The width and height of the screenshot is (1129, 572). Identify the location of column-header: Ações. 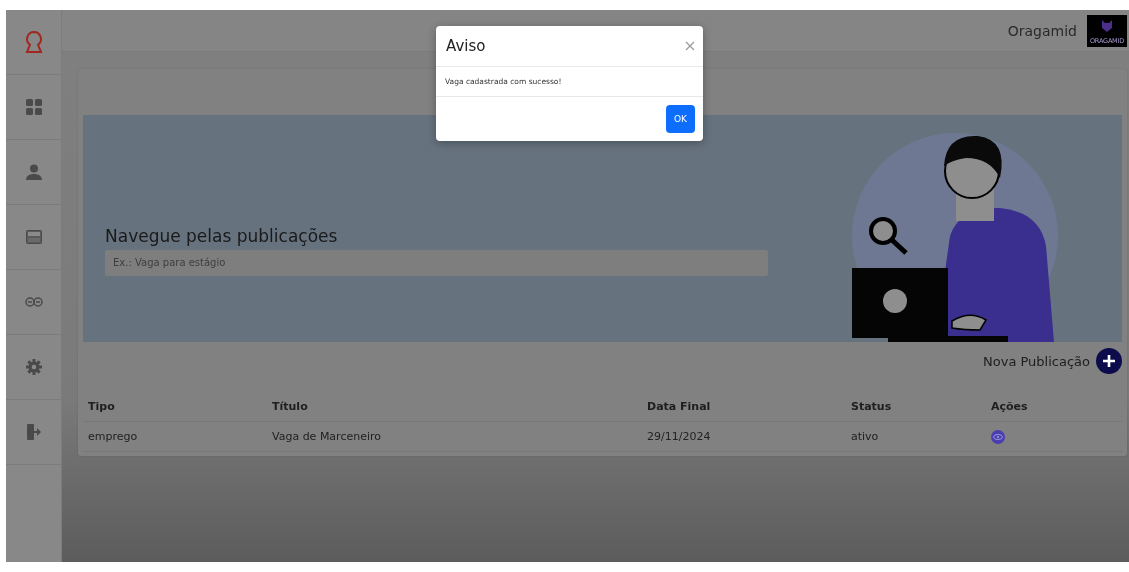
(1054, 407).